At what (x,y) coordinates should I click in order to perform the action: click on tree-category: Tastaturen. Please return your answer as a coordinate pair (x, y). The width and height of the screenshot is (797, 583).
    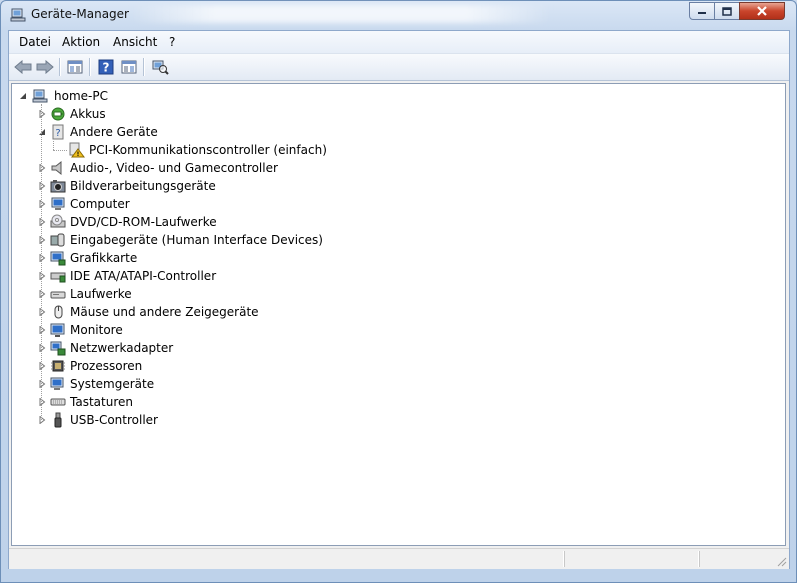
    Looking at the image, I should click on (312, 402).